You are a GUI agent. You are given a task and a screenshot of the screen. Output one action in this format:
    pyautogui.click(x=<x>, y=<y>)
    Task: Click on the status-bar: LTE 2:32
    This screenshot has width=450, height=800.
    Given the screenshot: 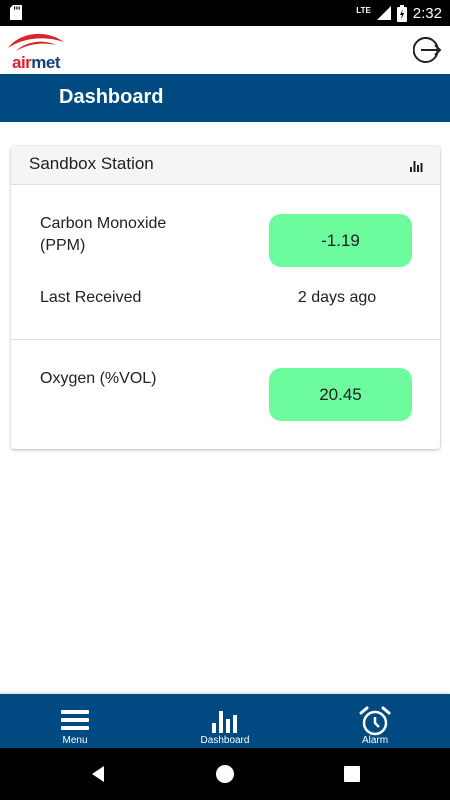 What is the action you would take?
    pyautogui.click(x=225, y=13)
    